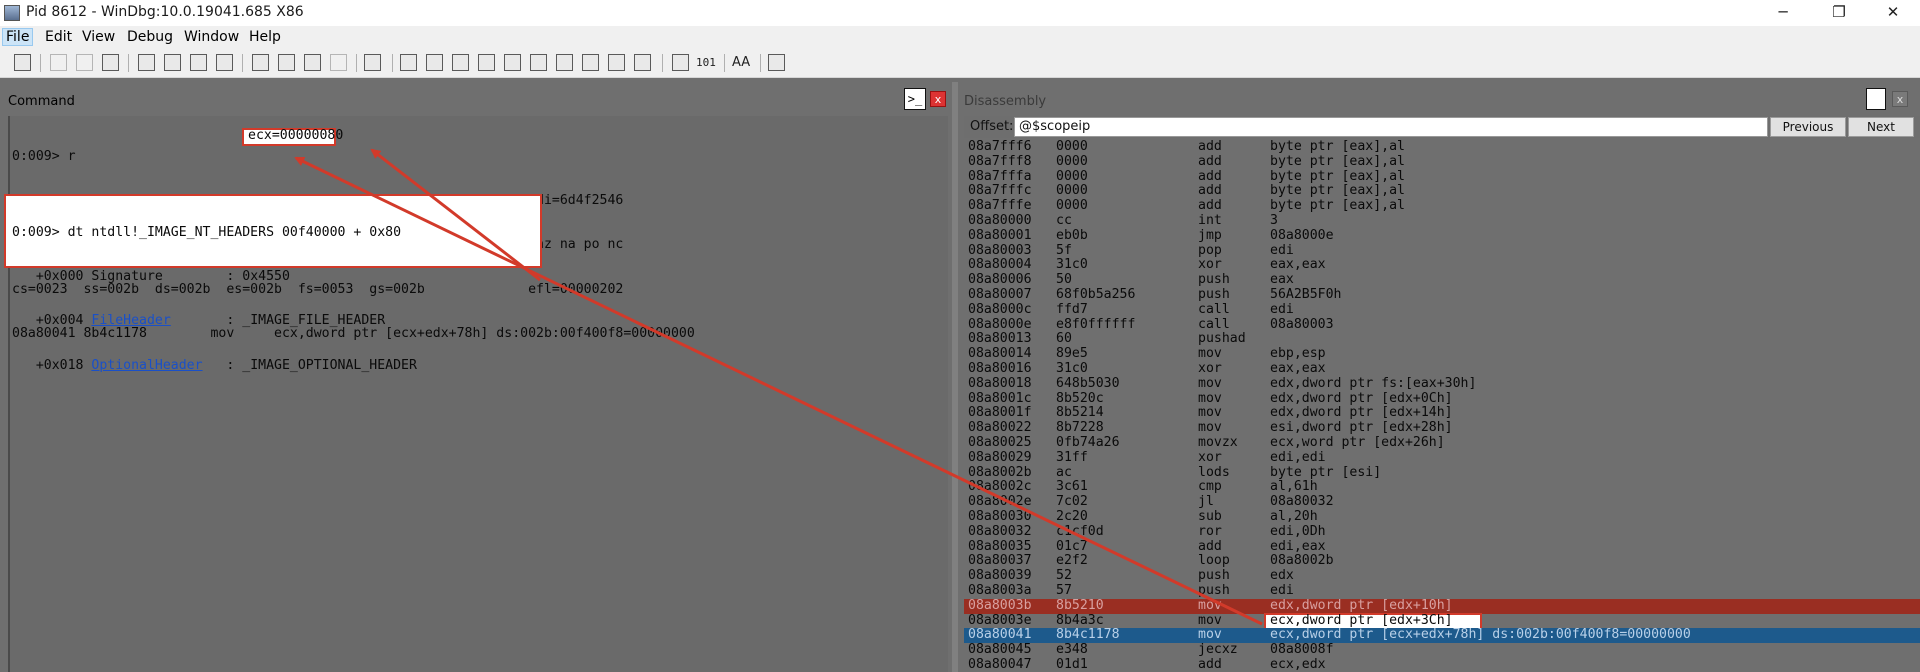 The height and width of the screenshot is (672, 1920). What do you see at coordinates (1808, 127) in the screenshot?
I see `previous-button: Previous` at bounding box center [1808, 127].